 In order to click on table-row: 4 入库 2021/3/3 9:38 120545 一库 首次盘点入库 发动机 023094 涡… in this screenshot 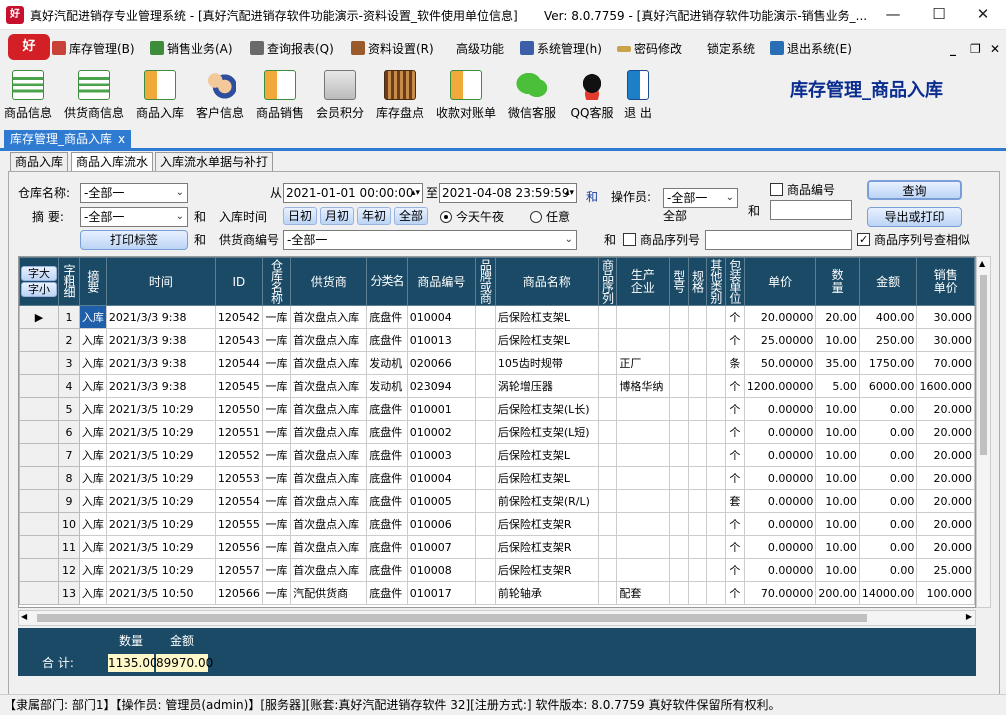, I will do `click(497, 386)`.